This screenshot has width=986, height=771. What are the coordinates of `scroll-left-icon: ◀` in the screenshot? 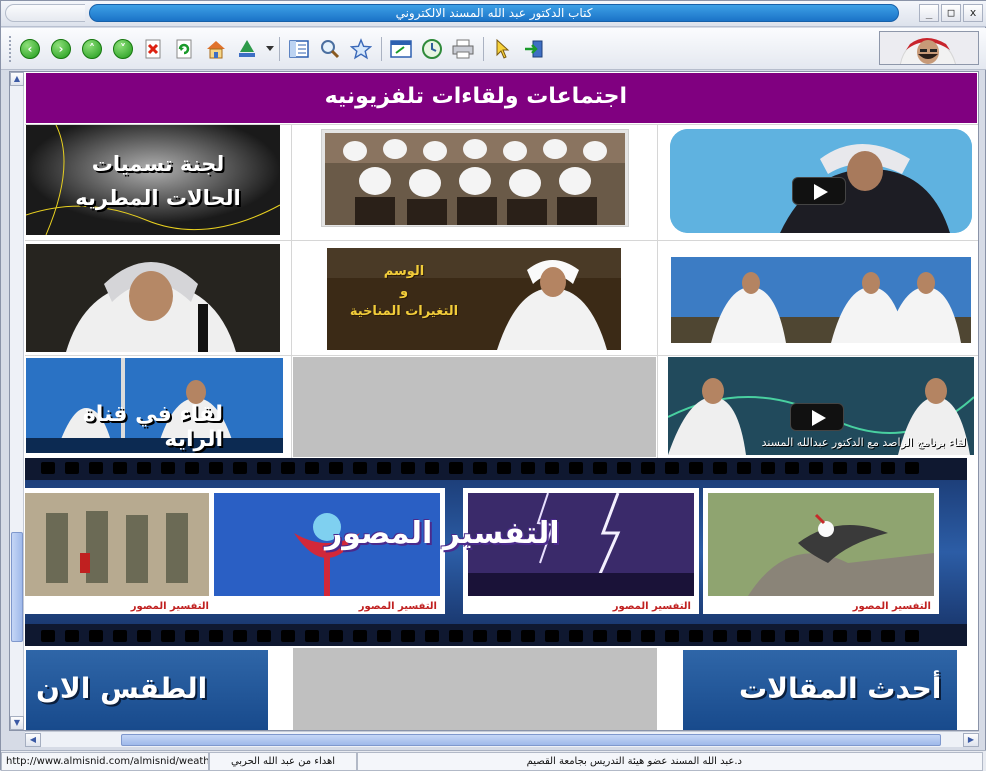 It's located at (33, 740).